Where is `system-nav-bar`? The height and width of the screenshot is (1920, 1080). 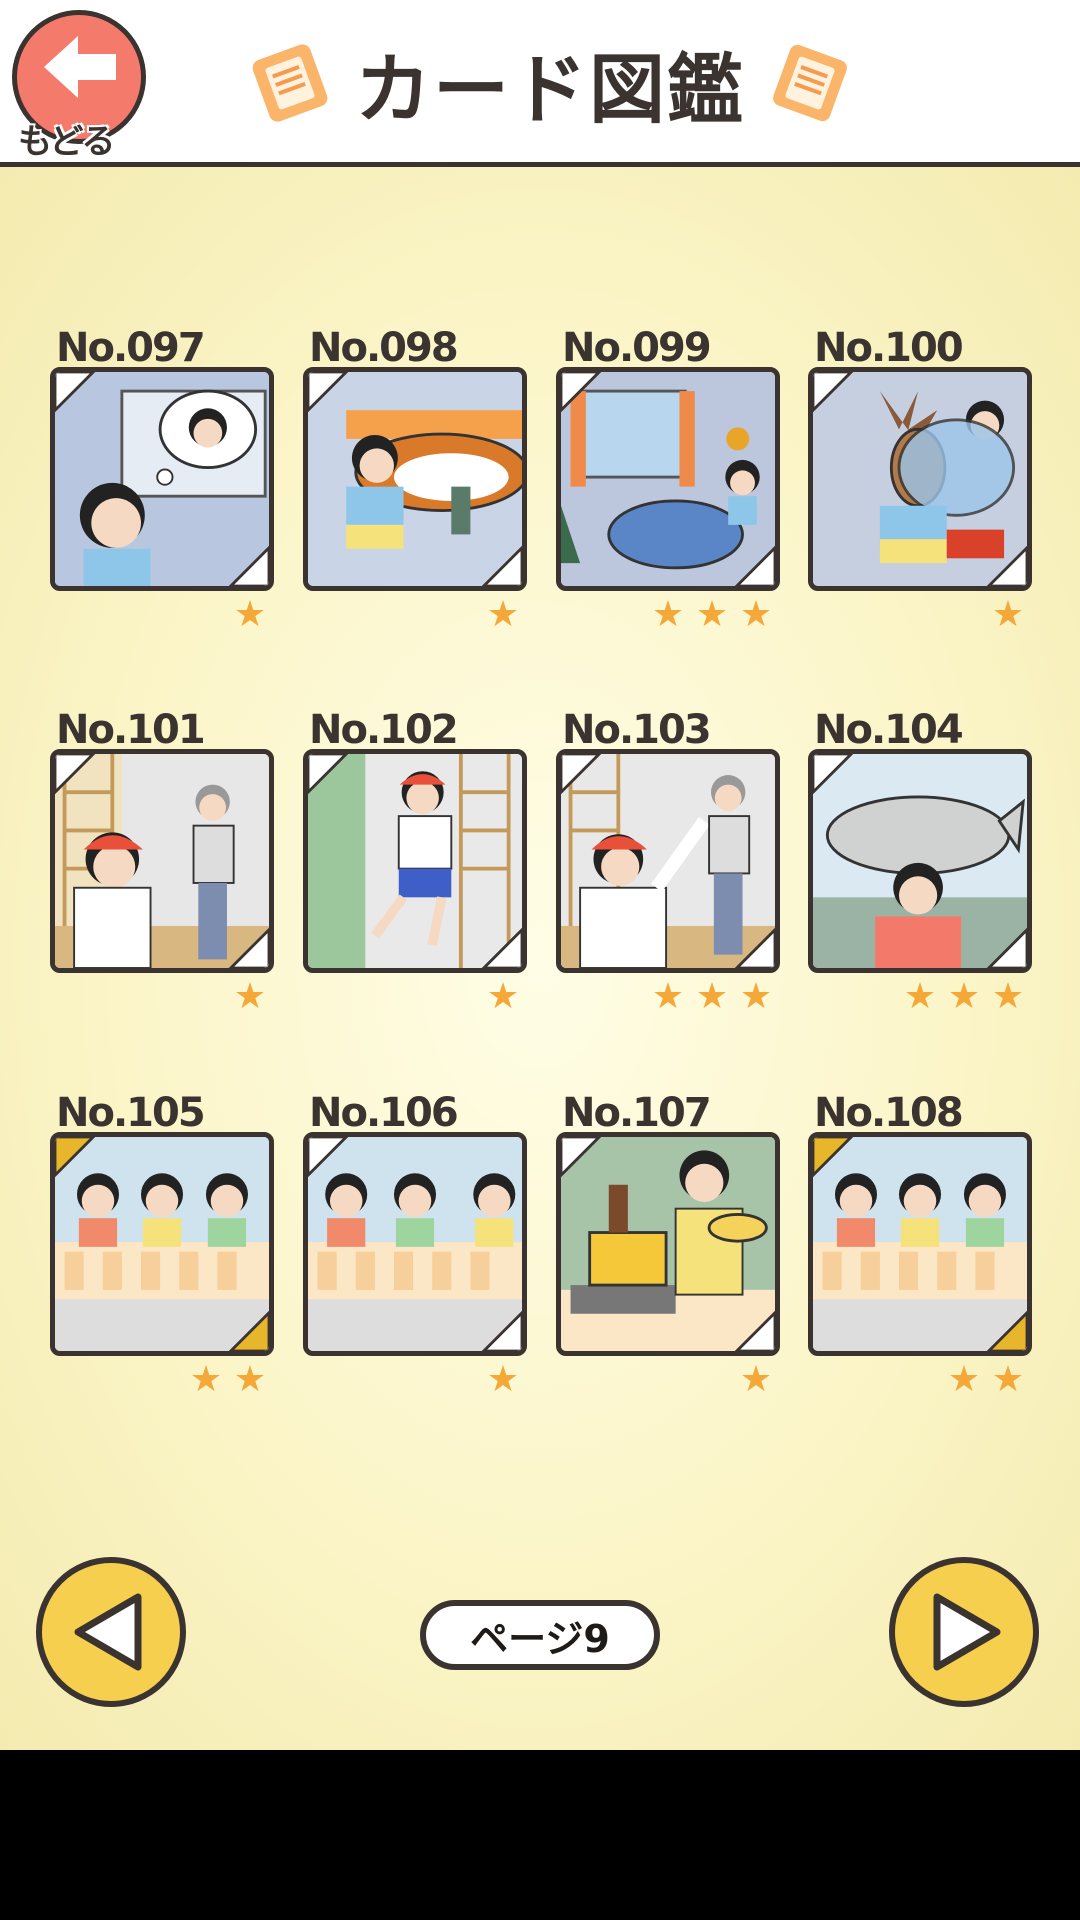
system-nav-bar is located at coordinates (540, 1835).